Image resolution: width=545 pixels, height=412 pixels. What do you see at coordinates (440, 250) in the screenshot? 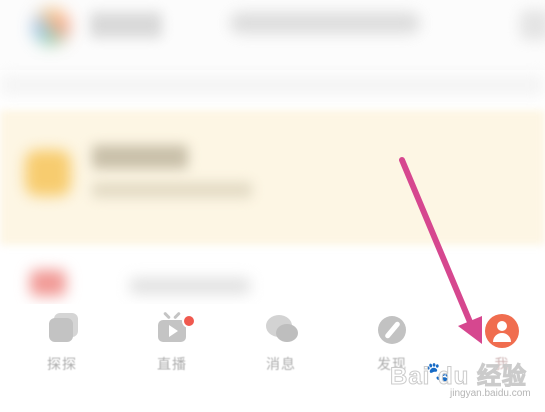
I see `annotation-arrow` at bounding box center [440, 250].